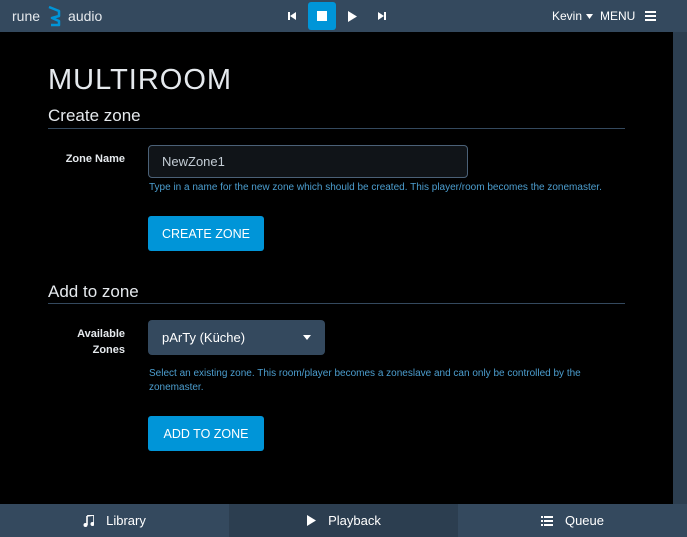  I want to click on stop-icon, so click(322, 16).